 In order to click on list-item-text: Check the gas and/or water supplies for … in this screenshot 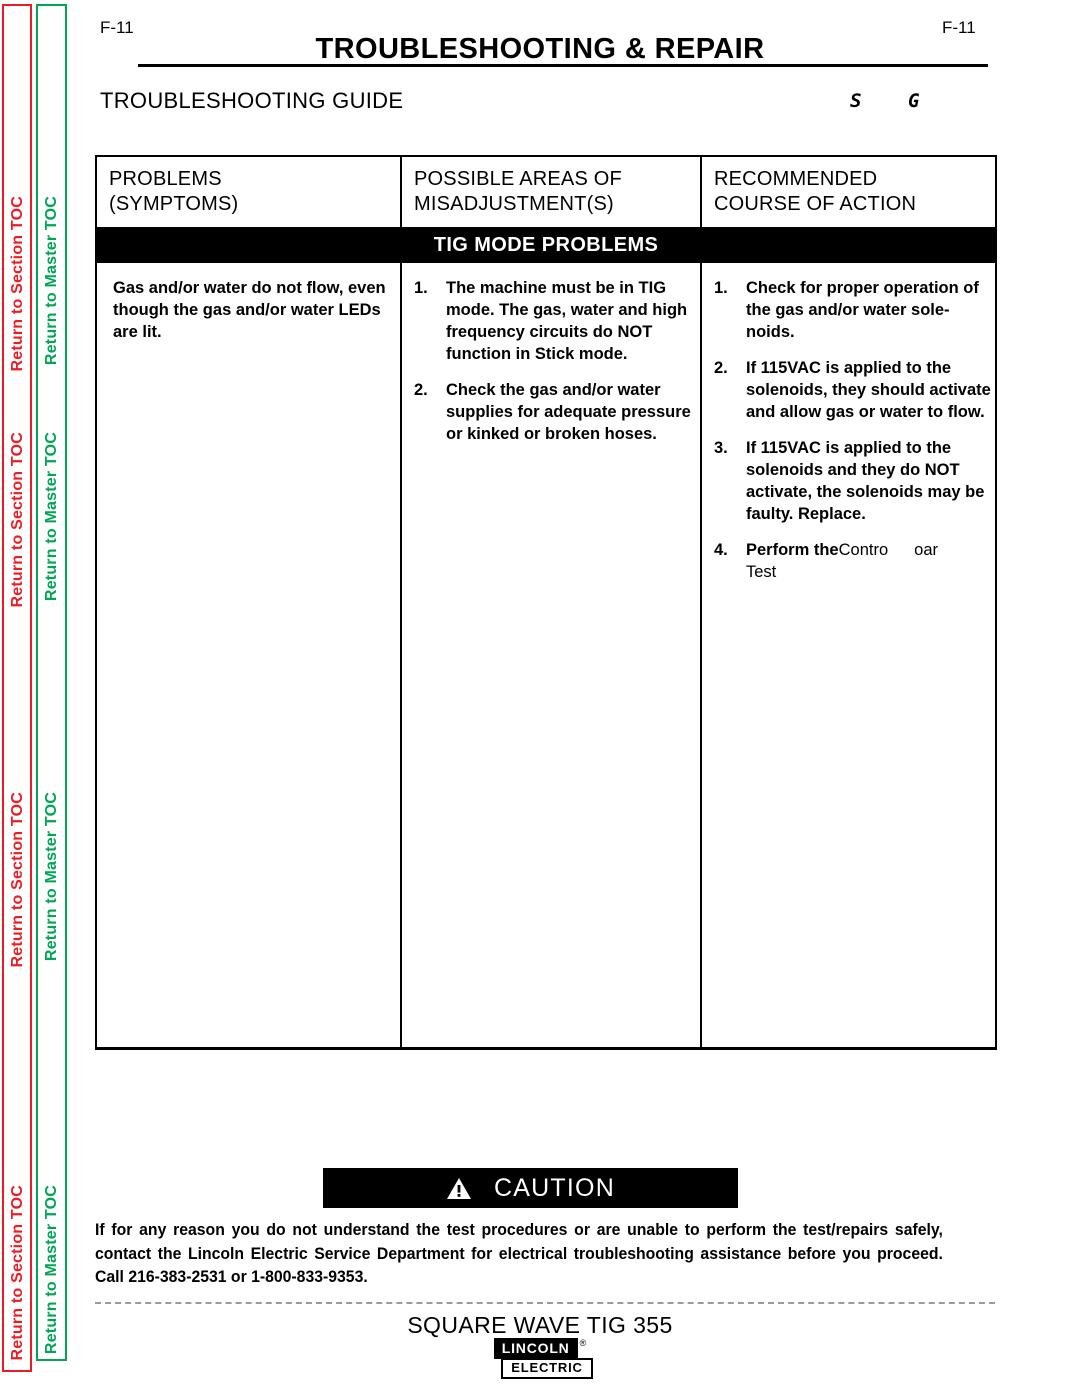, I will do `click(568, 412)`.